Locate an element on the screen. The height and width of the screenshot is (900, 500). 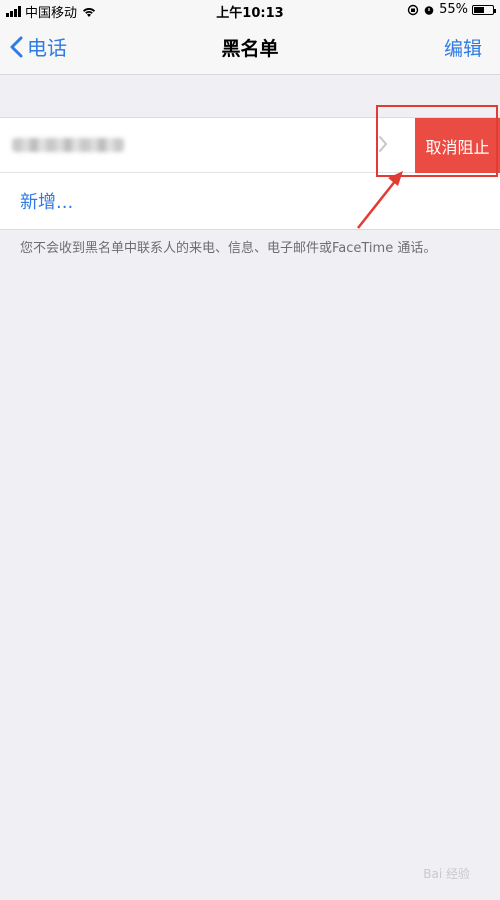
unblock-button: 取消阻止 is located at coordinates (457, 145).